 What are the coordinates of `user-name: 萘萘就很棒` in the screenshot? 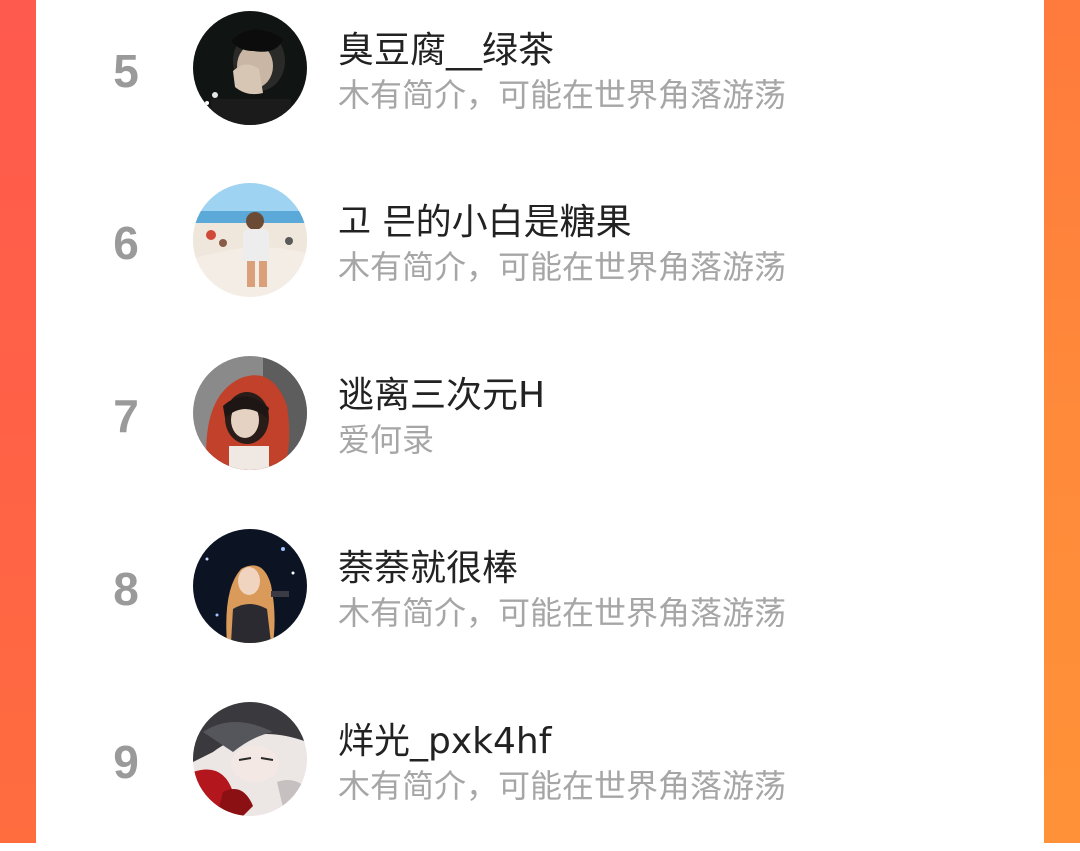 It's located at (428, 565).